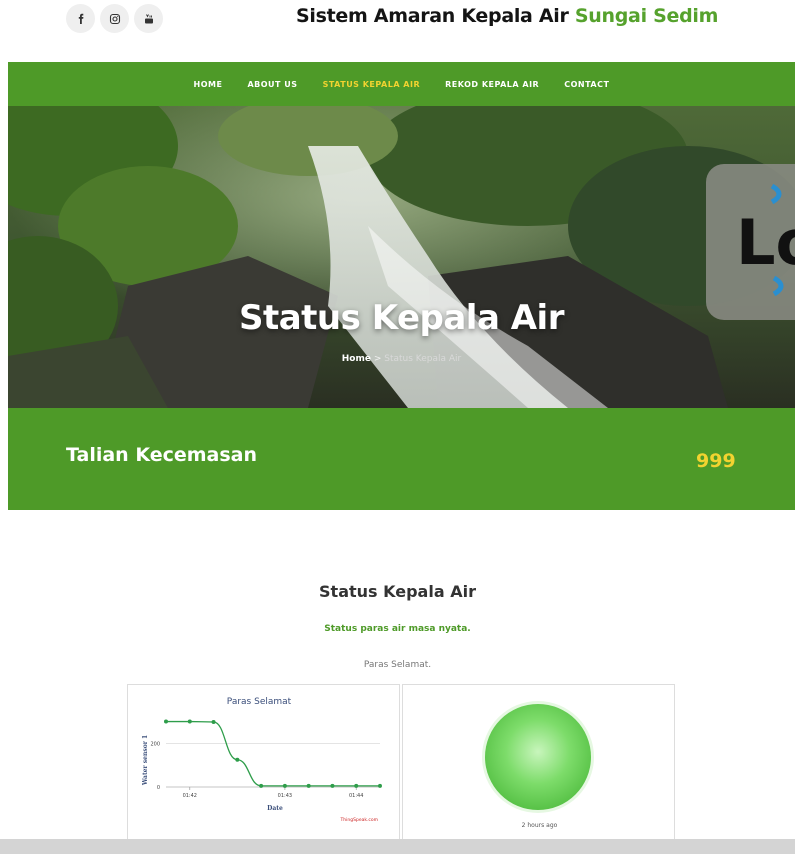  What do you see at coordinates (162, 455) in the screenshot?
I see `emergency-label: Talian Kecemasan` at bounding box center [162, 455].